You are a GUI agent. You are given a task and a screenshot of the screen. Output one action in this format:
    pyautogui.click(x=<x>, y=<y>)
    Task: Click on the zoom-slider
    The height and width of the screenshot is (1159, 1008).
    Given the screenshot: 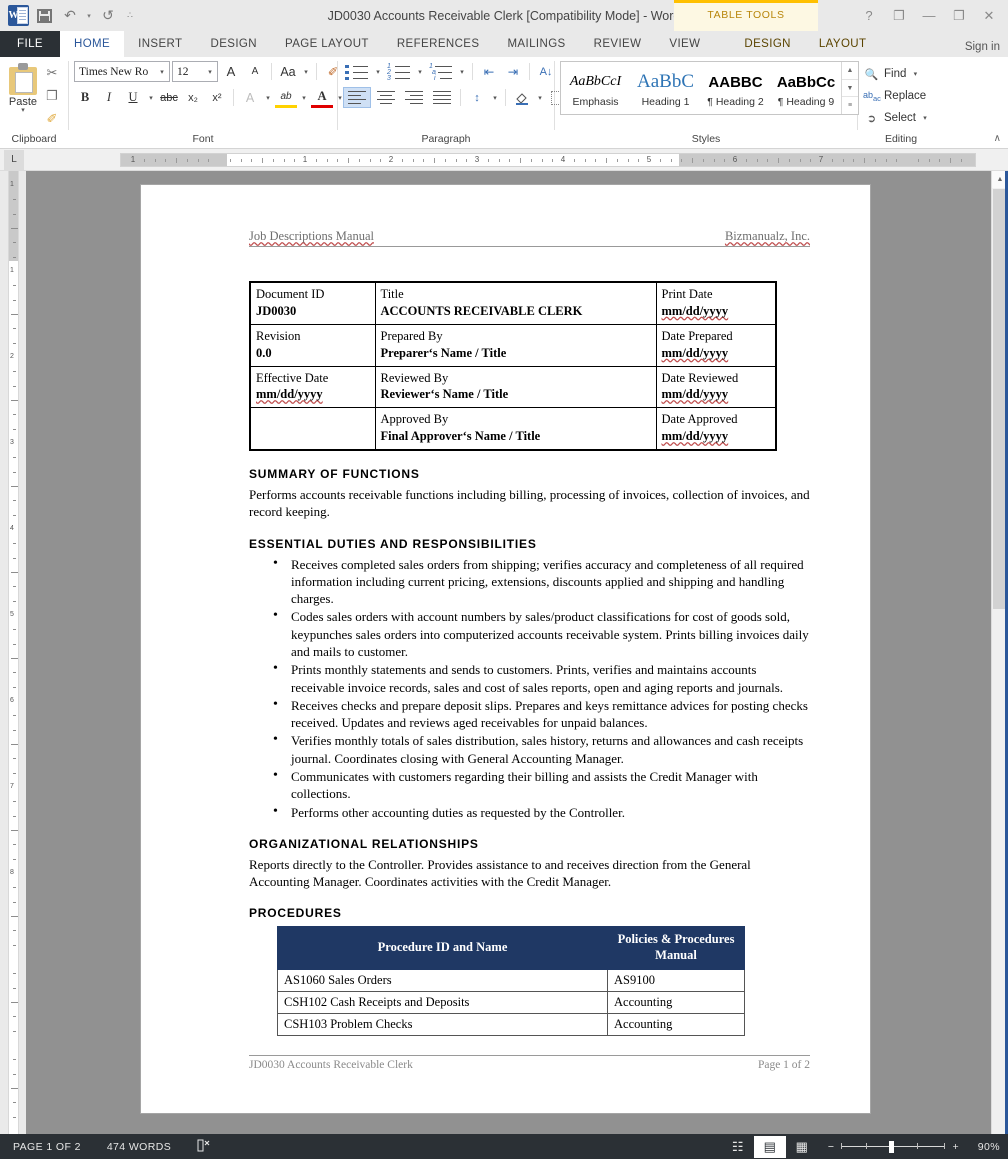 What is the action you would take?
    pyautogui.click(x=893, y=1146)
    